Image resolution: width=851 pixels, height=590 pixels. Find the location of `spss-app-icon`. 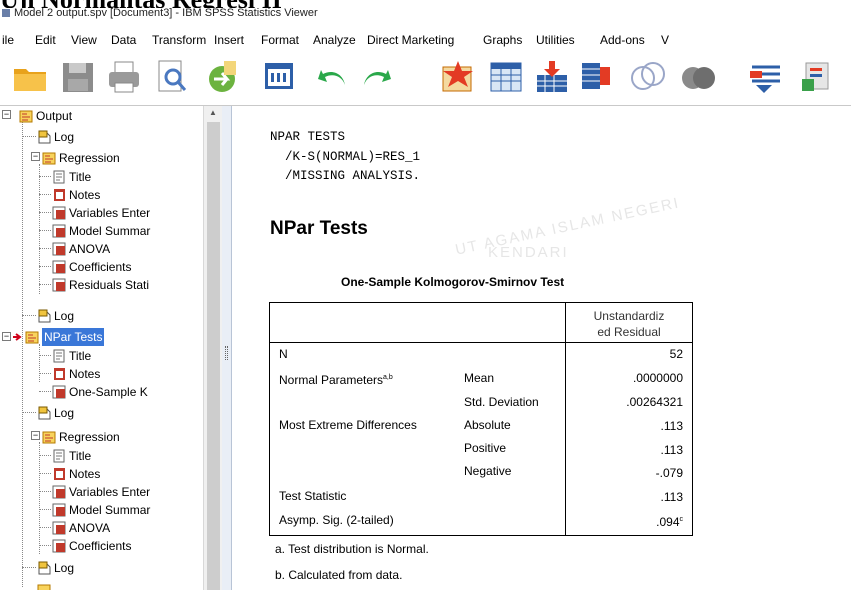

spss-app-icon is located at coordinates (6, 13).